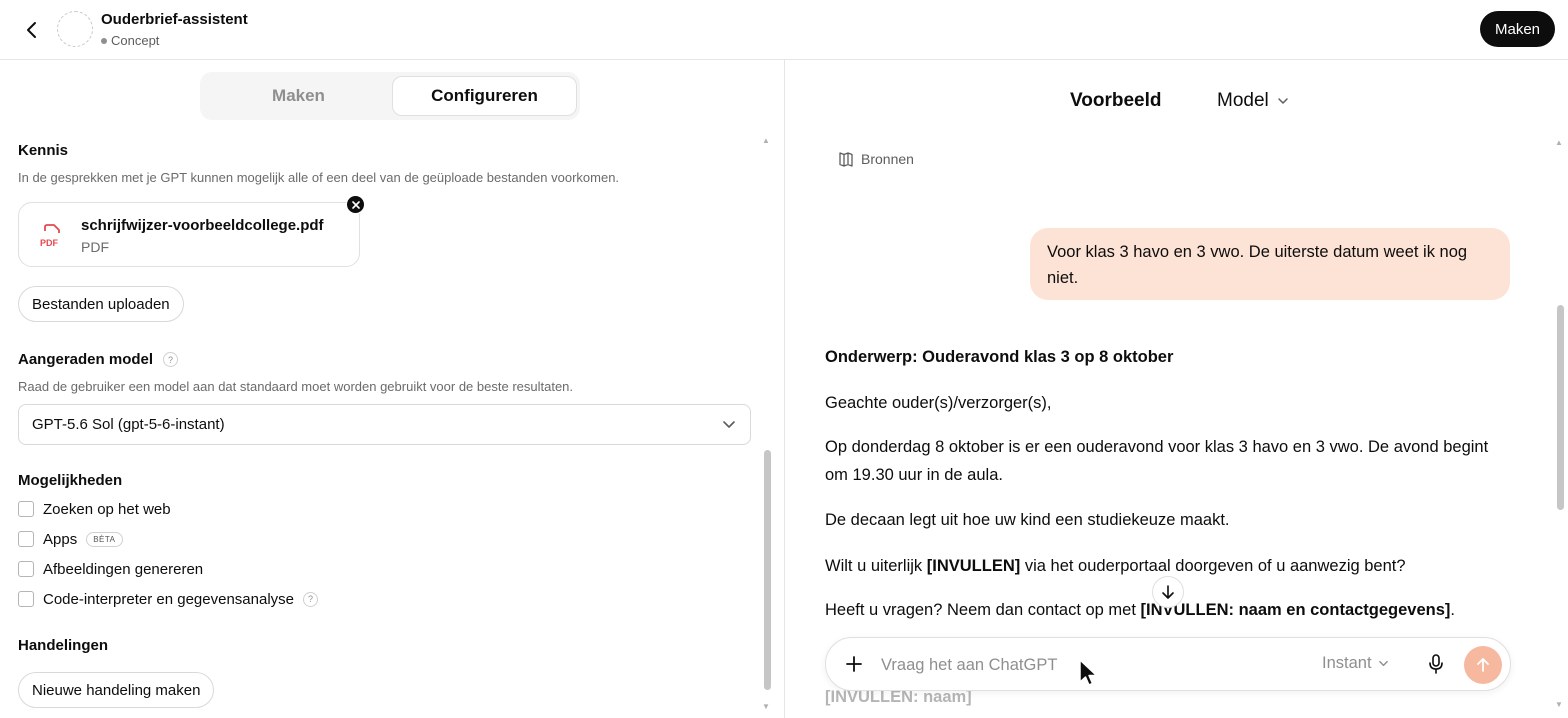 This screenshot has height=718, width=1568. I want to click on new-action-button: Nieuwe handeling maken, so click(116, 690).